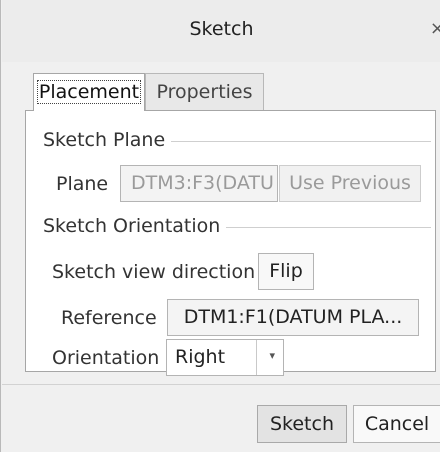 The height and width of the screenshot is (452, 440). What do you see at coordinates (107, 140) in the screenshot?
I see `sketch-plane-group-label: Sketch Plane` at bounding box center [107, 140].